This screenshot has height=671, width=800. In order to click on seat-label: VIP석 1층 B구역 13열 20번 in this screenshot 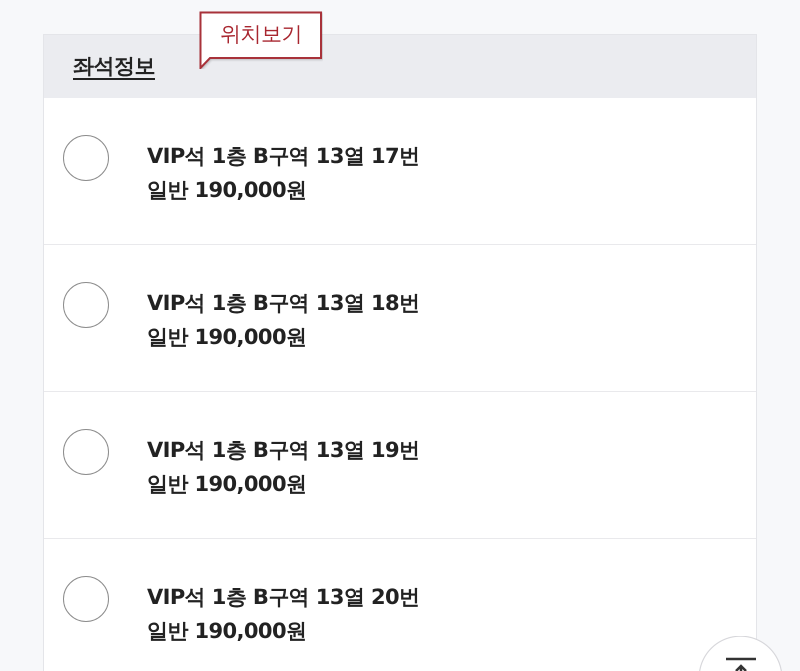, I will do `click(283, 597)`.